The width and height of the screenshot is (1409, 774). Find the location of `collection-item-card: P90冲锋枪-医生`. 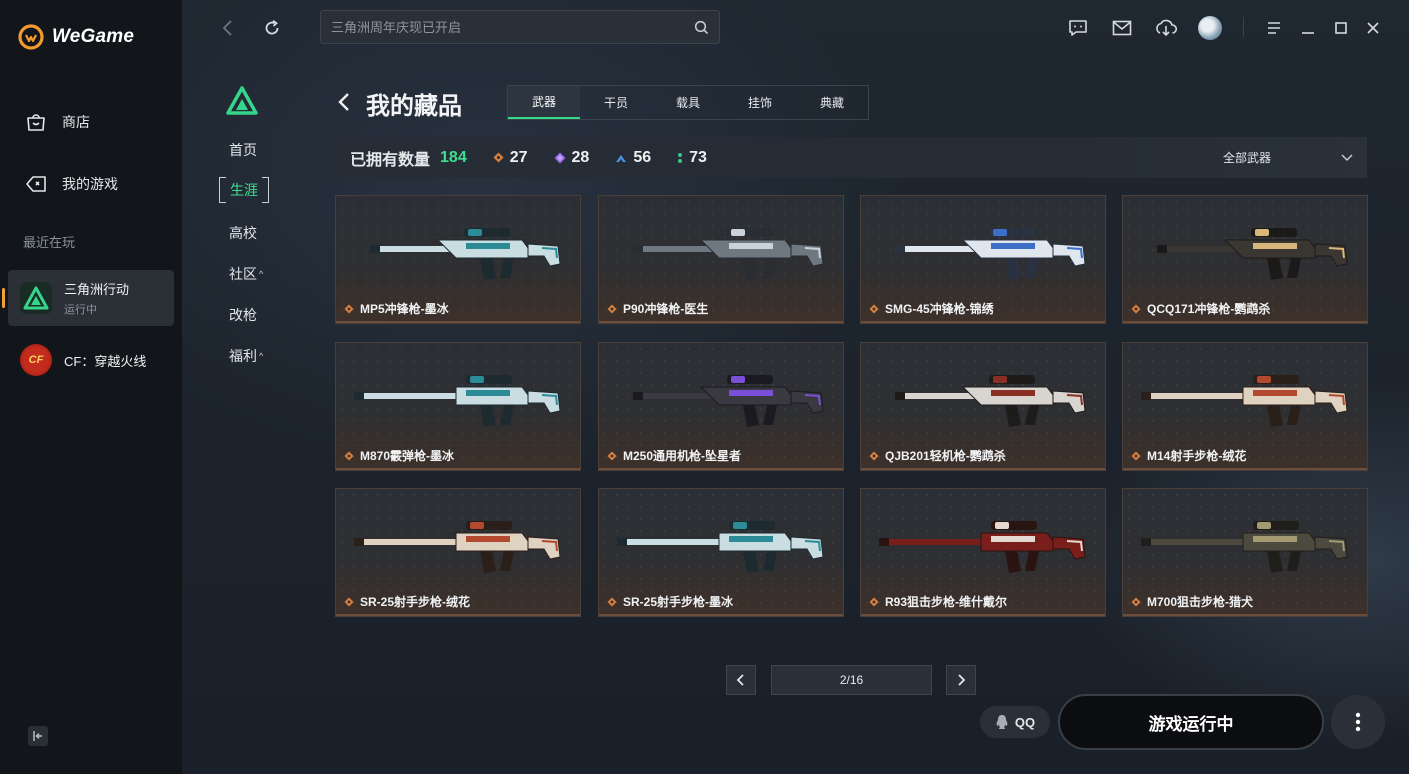

collection-item-card: P90冲锋枪-医生 is located at coordinates (721, 259).